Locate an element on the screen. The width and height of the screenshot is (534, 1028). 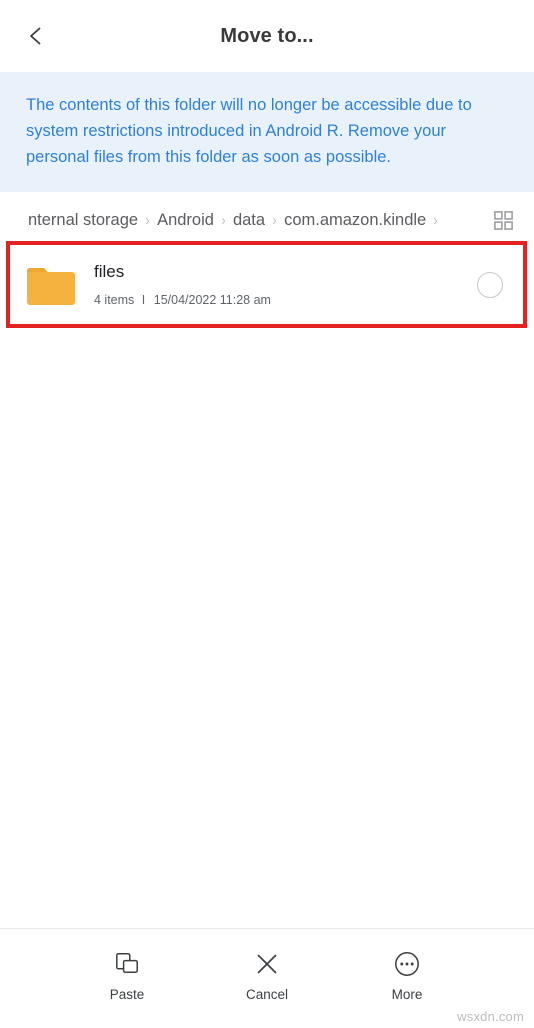
breadcrumb-item-internal-storage: nternal storage is located at coordinates (83, 220).